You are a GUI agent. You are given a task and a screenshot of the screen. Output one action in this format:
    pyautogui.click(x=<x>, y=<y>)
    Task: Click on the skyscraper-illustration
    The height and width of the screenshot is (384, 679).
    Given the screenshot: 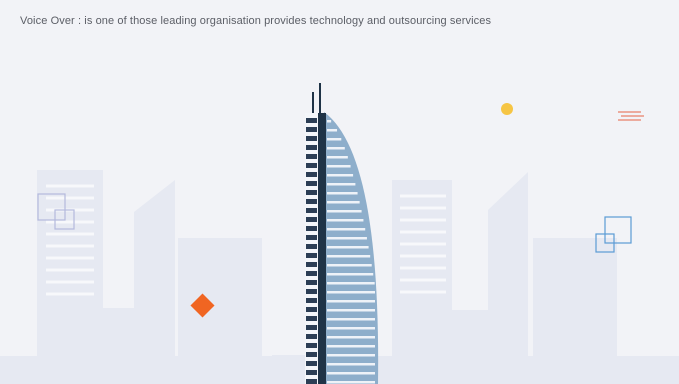 What is the action you would take?
    pyautogui.click(x=342, y=233)
    